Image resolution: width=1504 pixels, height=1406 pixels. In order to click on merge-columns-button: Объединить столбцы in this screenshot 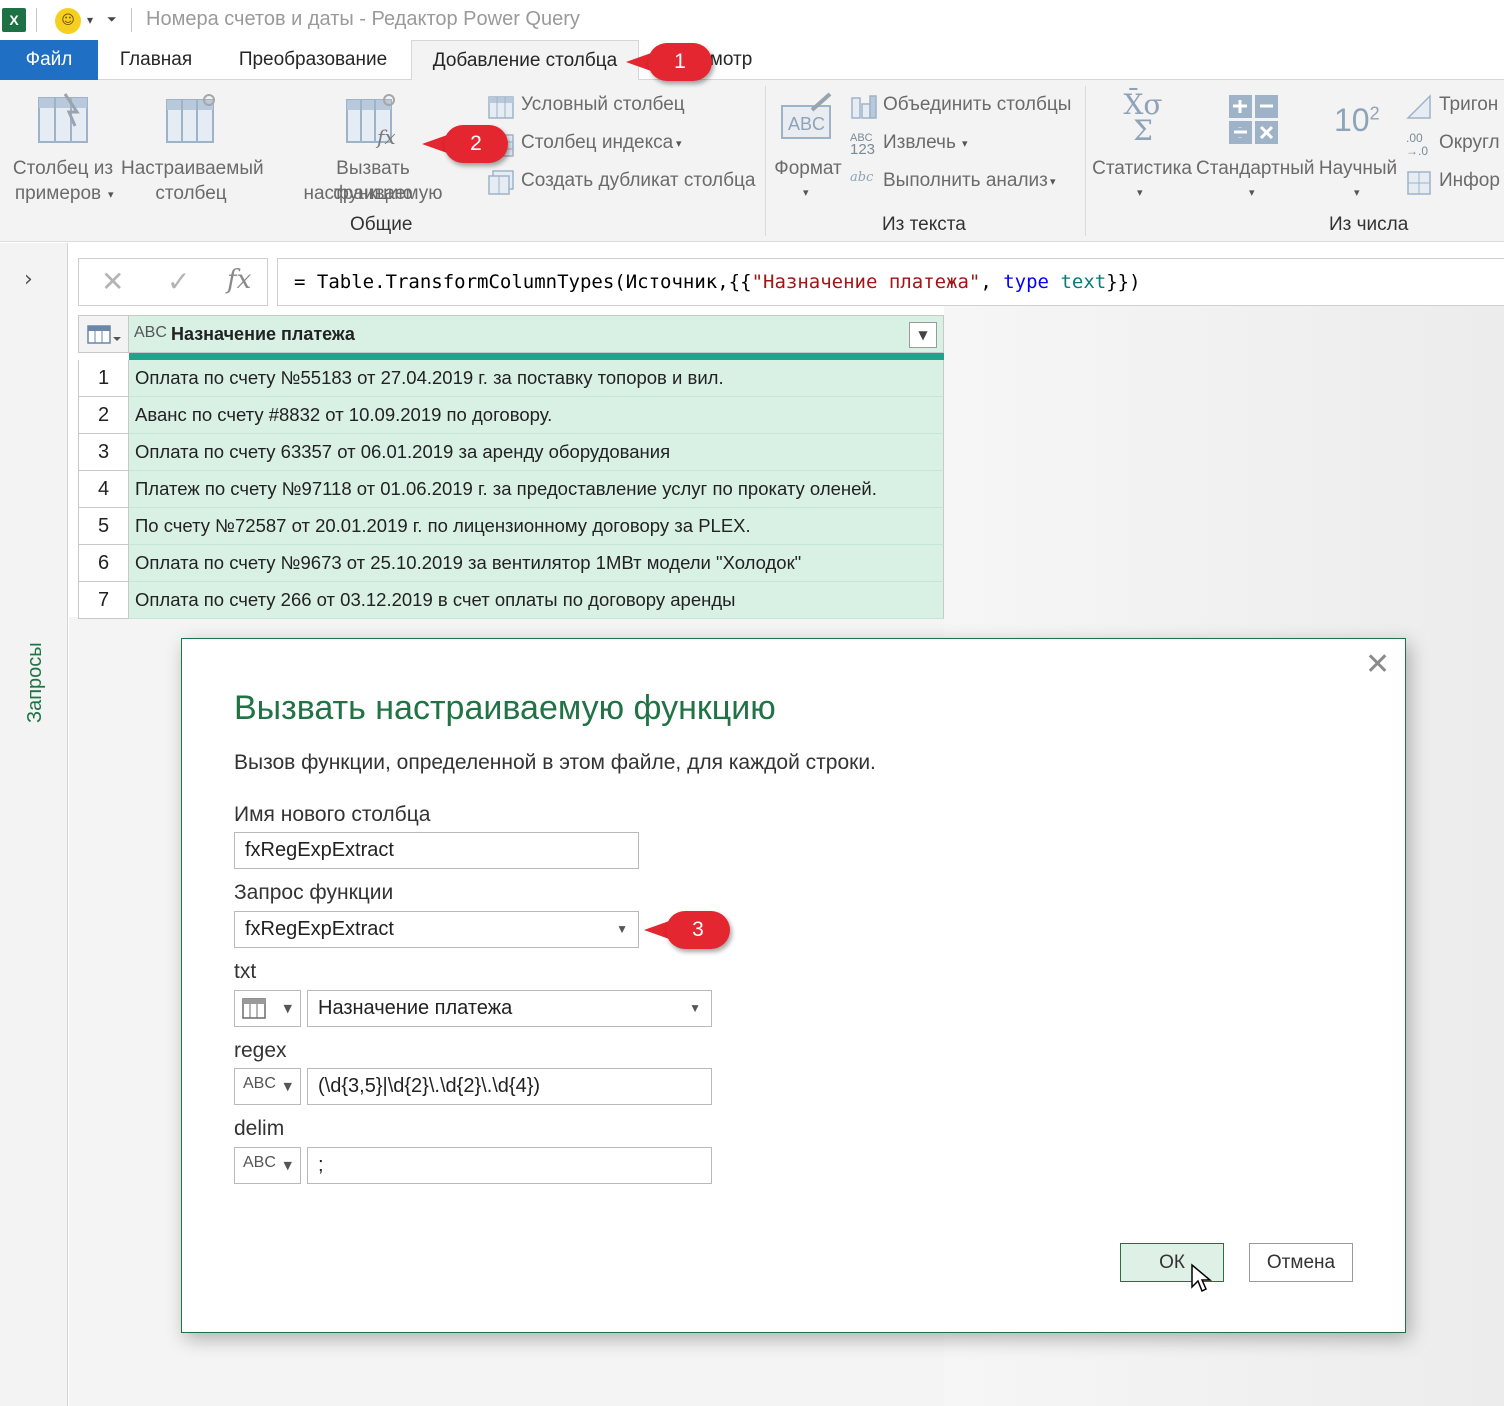, I will do `click(965, 107)`.